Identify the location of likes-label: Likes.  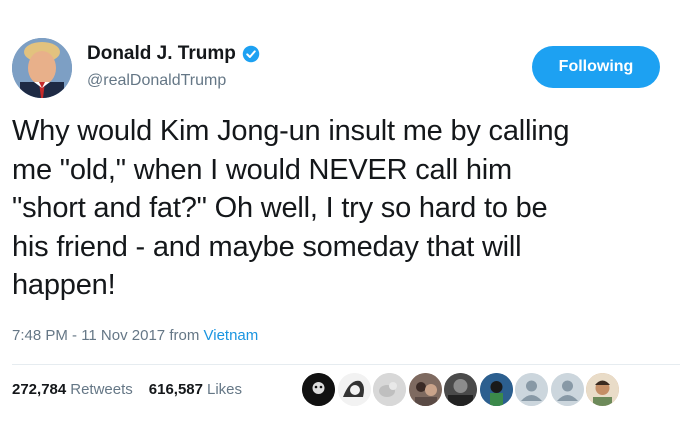
(225, 389).